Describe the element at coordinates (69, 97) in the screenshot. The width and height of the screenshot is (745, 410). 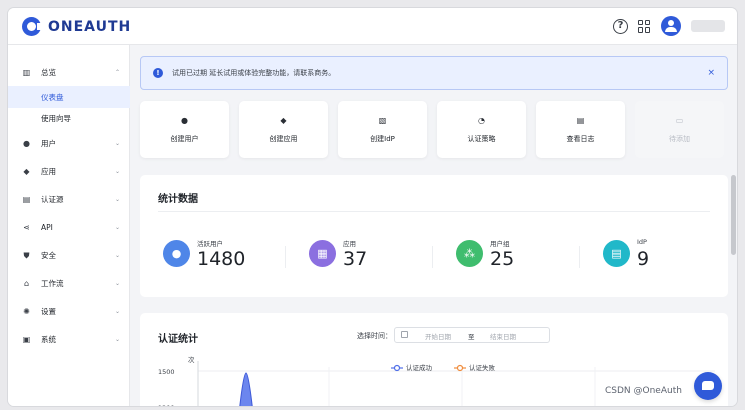
I see `sidebar-subitem-dashboard: 仪表盘` at that location.